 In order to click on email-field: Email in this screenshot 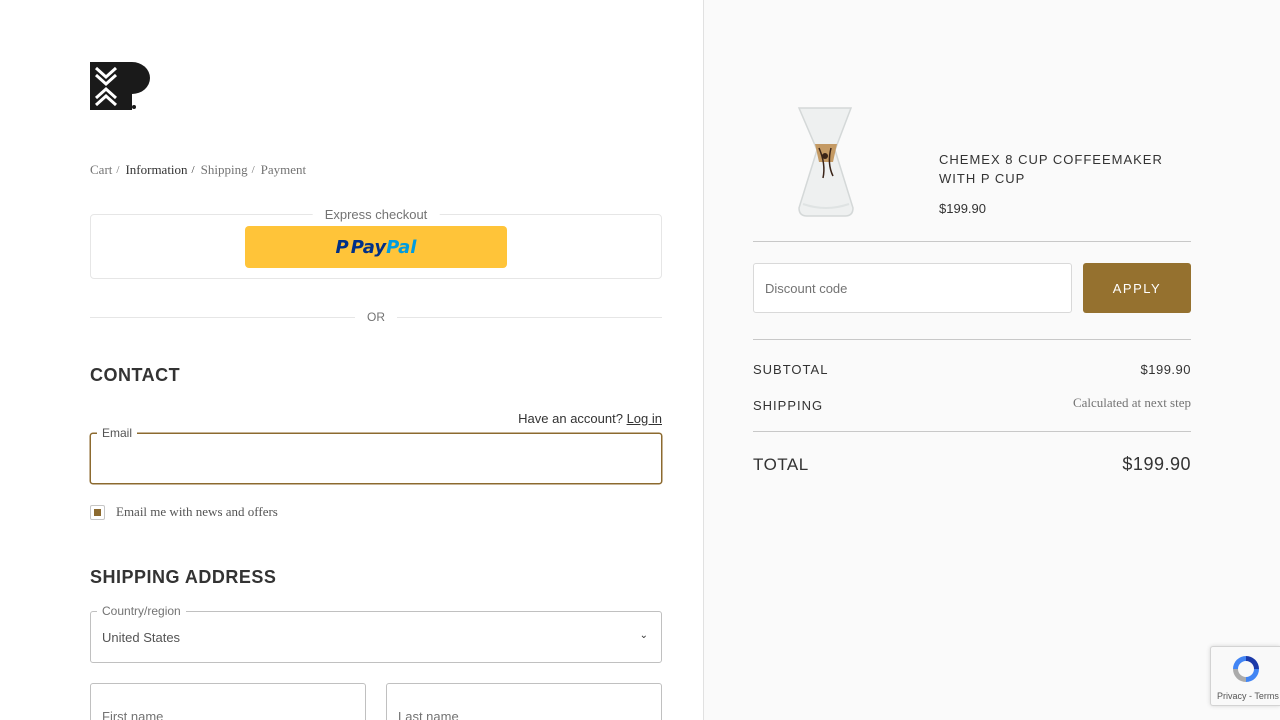, I will do `click(376, 455)`.